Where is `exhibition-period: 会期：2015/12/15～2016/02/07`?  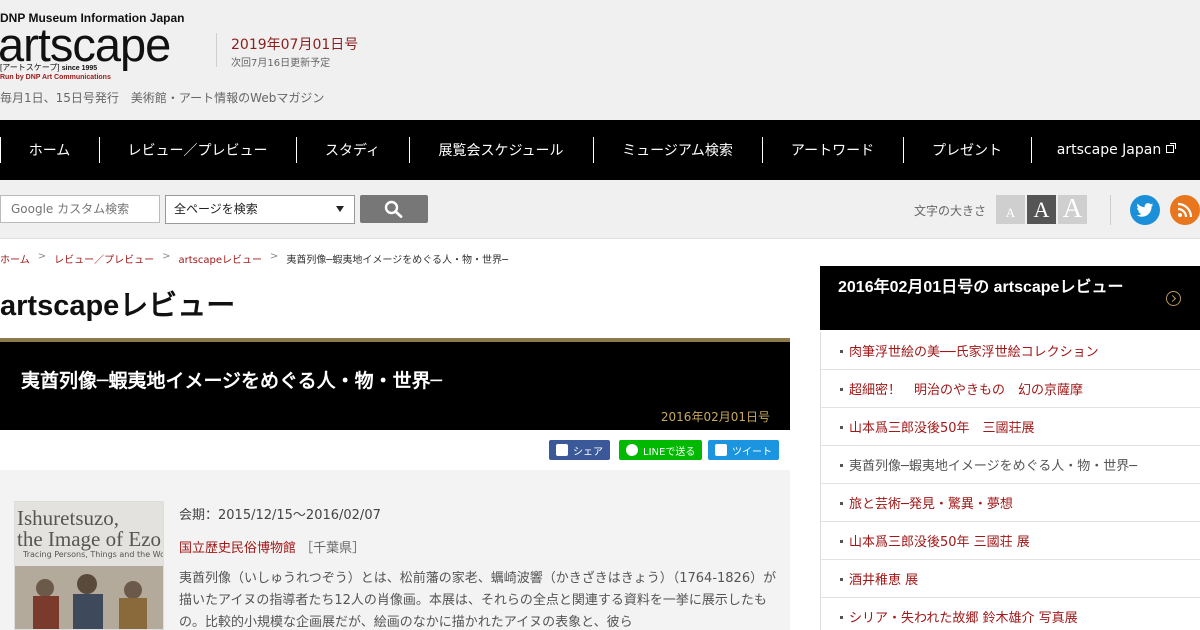
exhibition-period: 会期：2015/12/15～2016/02/07 is located at coordinates (280, 515).